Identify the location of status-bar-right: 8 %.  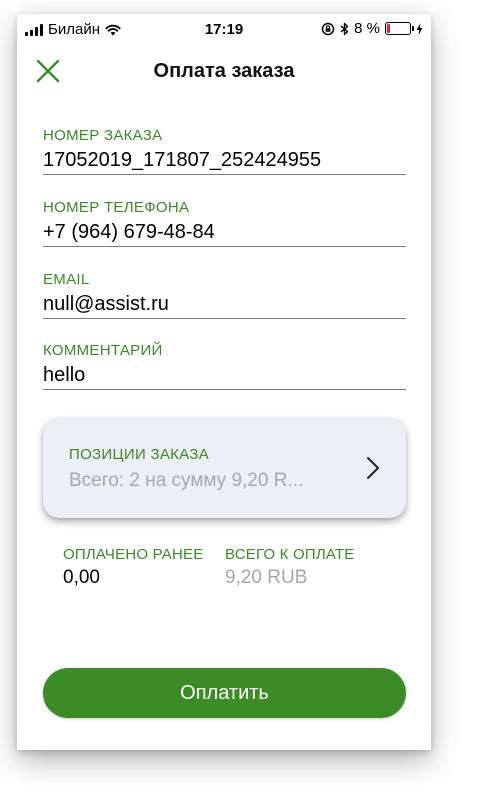
(372, 28).